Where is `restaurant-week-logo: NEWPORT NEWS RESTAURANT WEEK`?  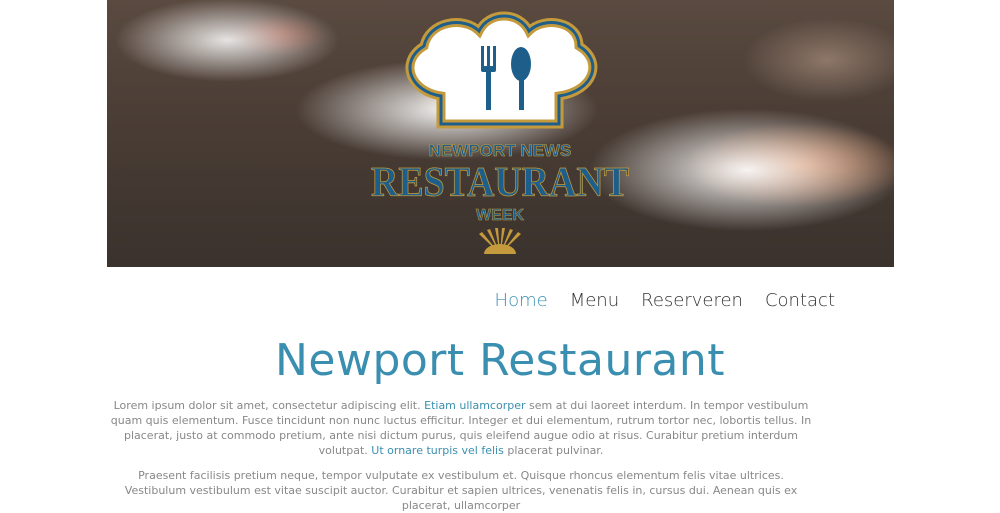
restaurant-week-logo: NEWPORT NEWS RESTAURANT WEEK is located at coordinates (500, 132).